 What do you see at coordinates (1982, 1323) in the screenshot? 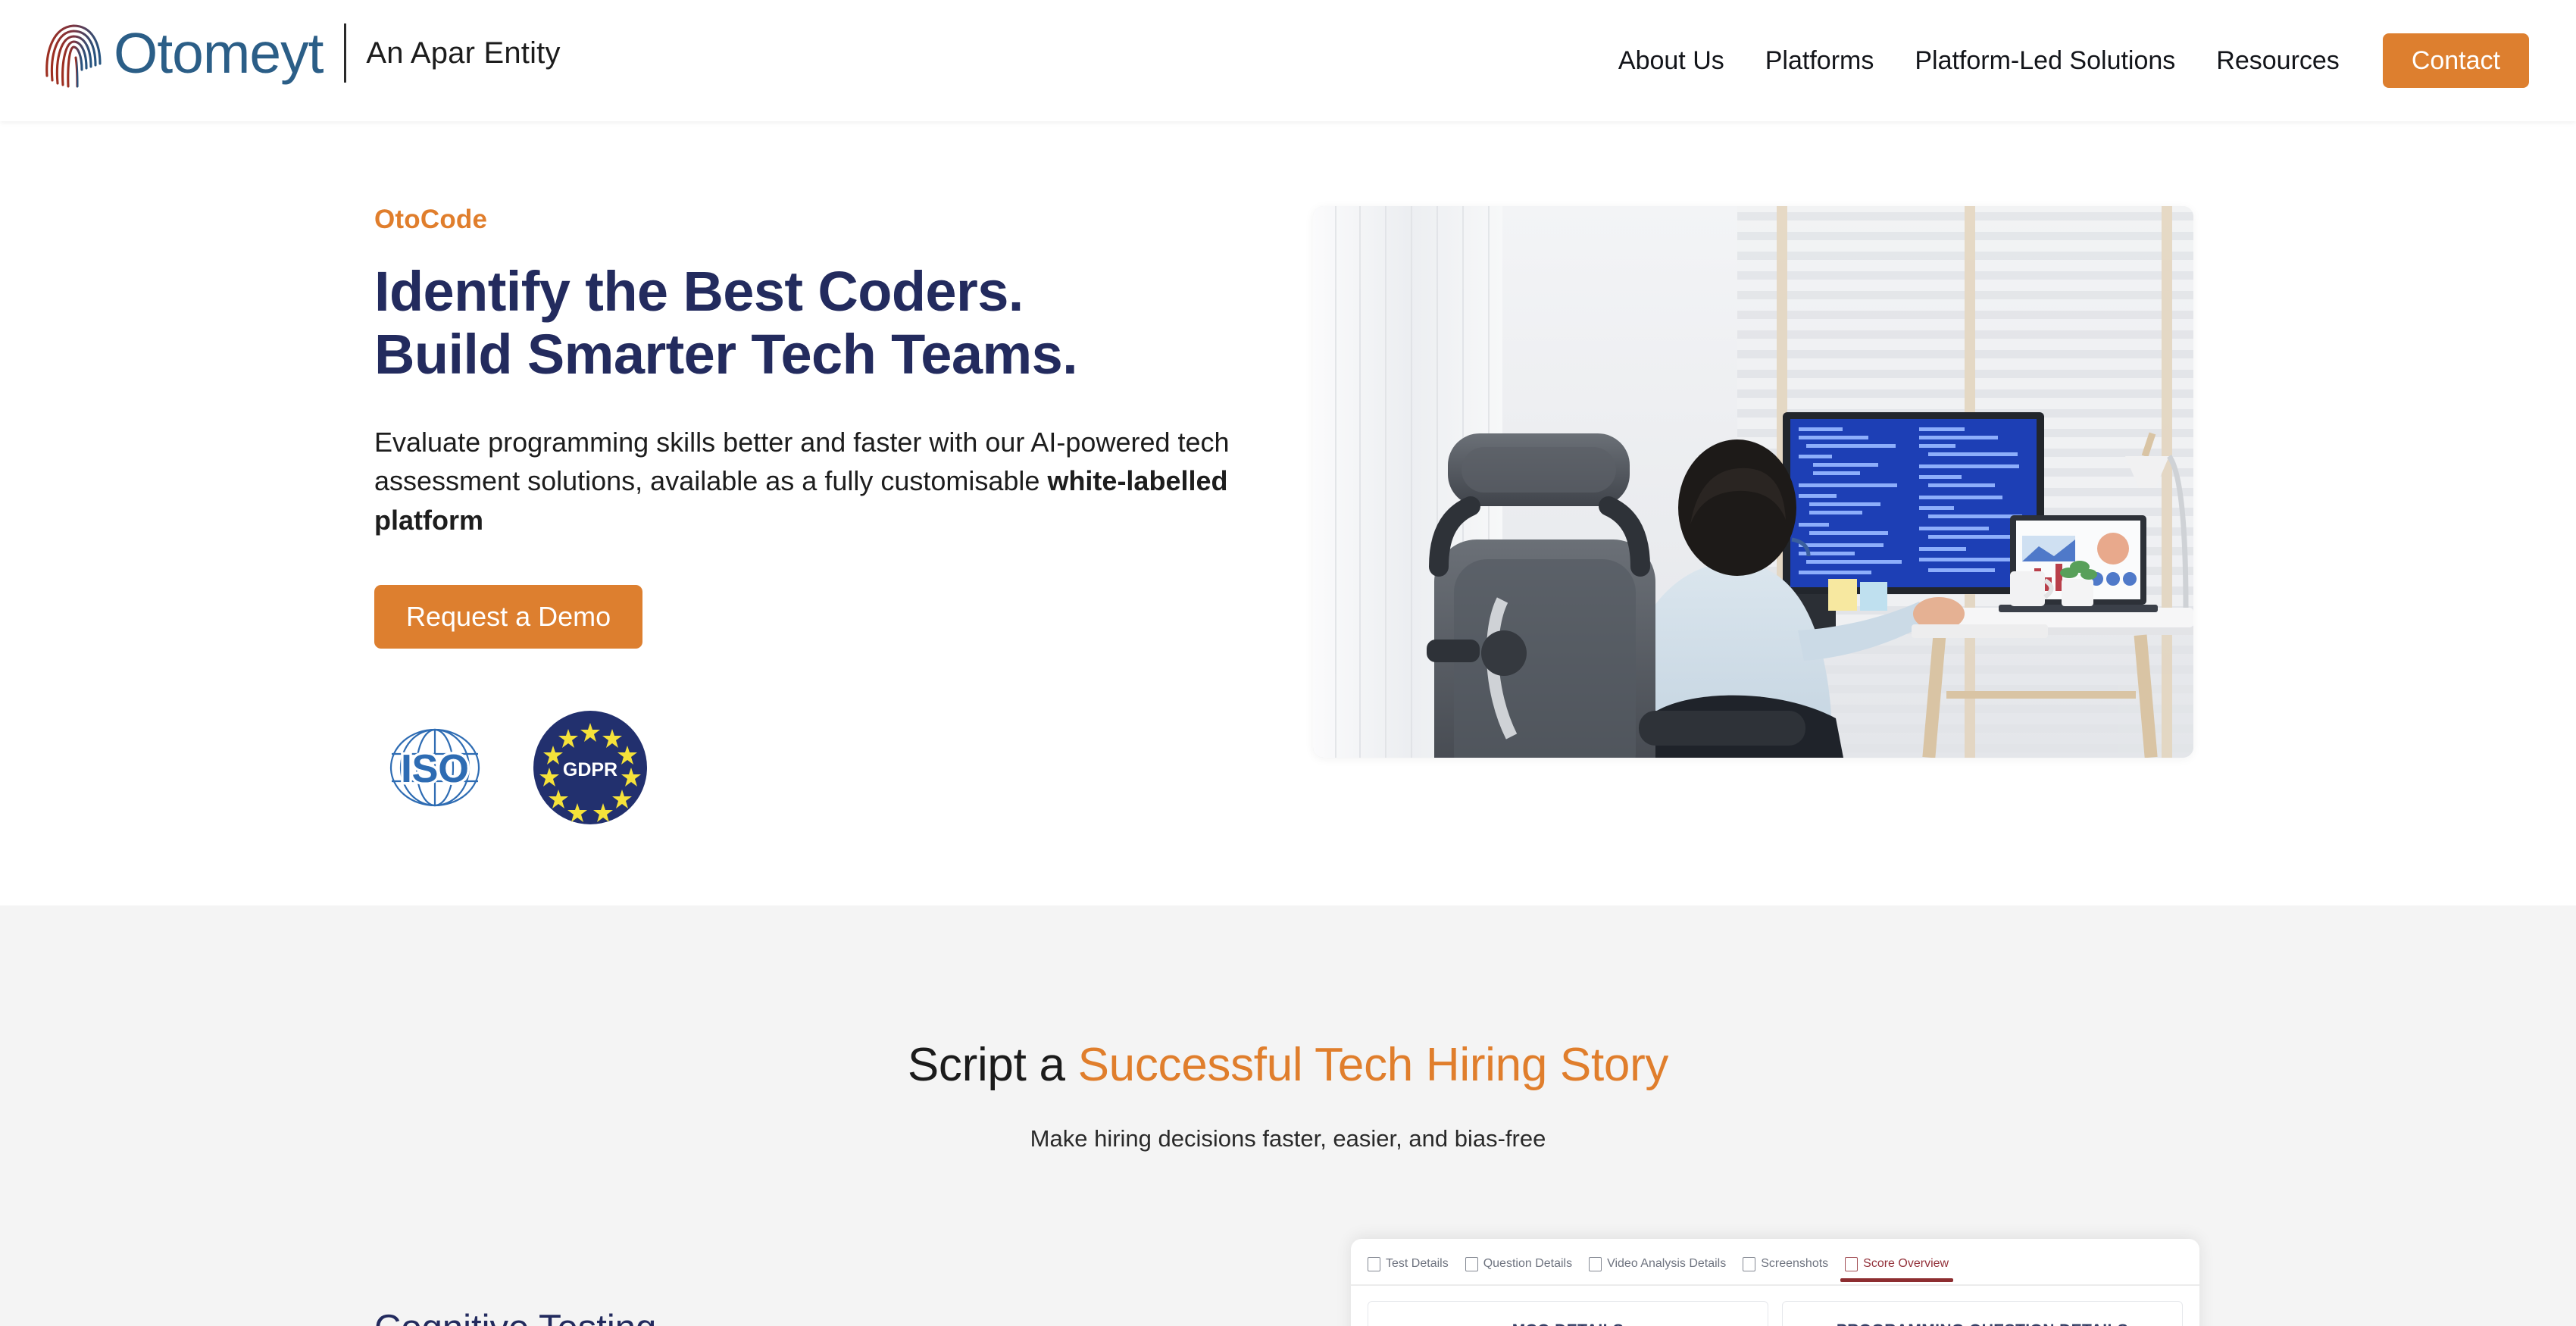
I see `mockup-card-title: PROGRAMMING QUESTION DETAILS` at bounding box center [1982, 1323].